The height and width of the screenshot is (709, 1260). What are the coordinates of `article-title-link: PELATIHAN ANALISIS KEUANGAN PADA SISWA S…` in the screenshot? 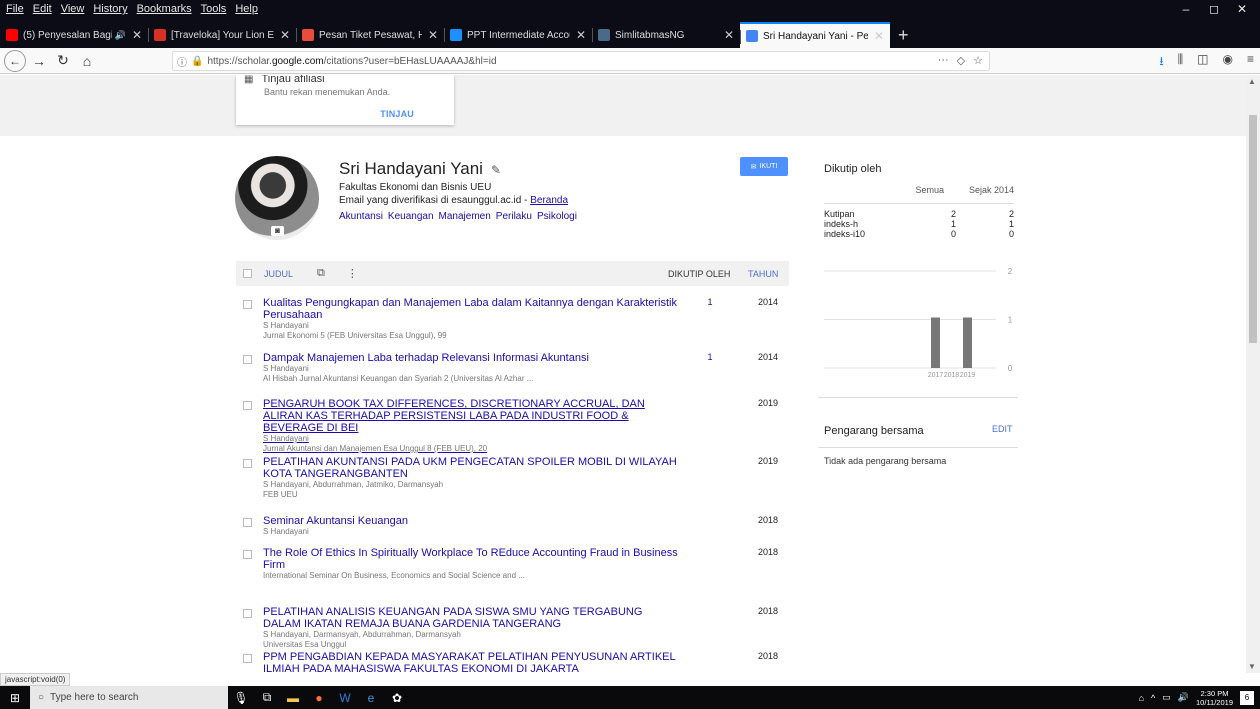 It's located at (473, 618).